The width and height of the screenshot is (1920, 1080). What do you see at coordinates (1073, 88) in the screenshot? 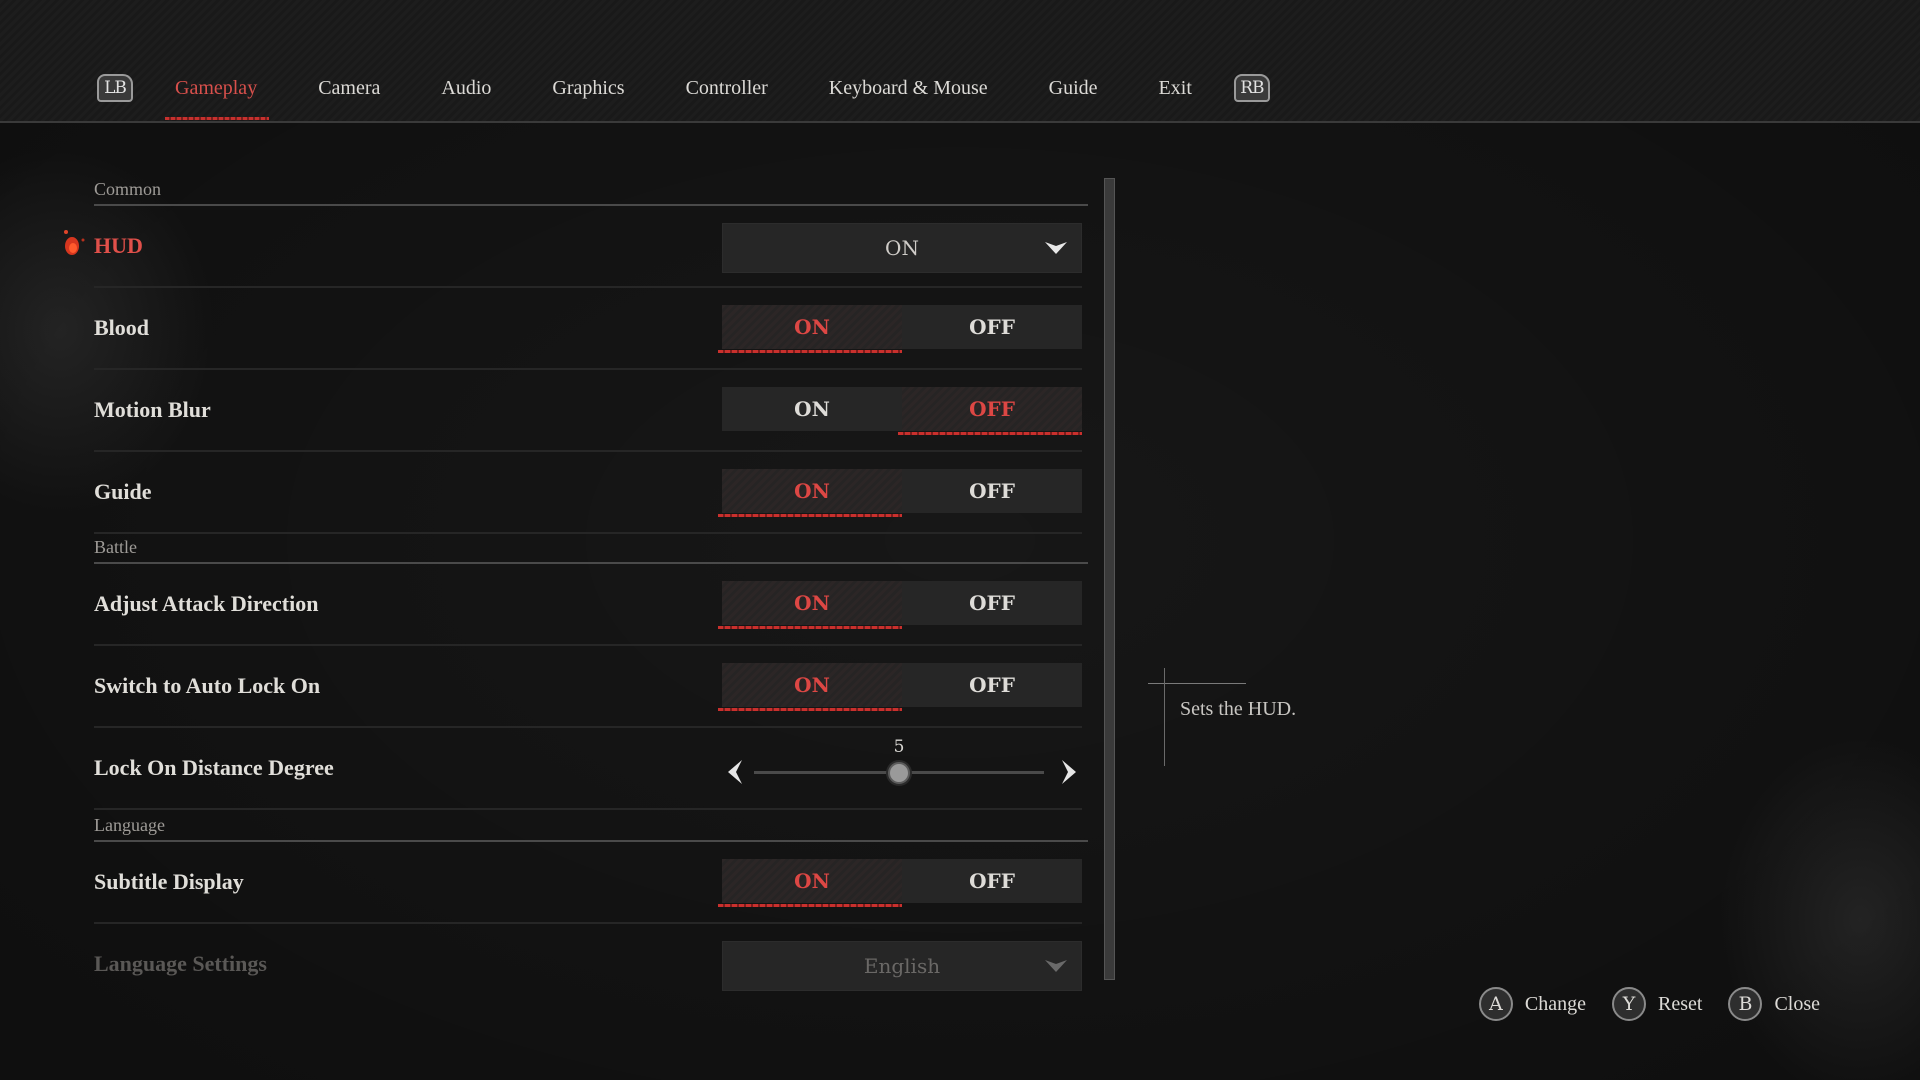
I see `tab-guide: Guide` at bounding box center [1073, 88].